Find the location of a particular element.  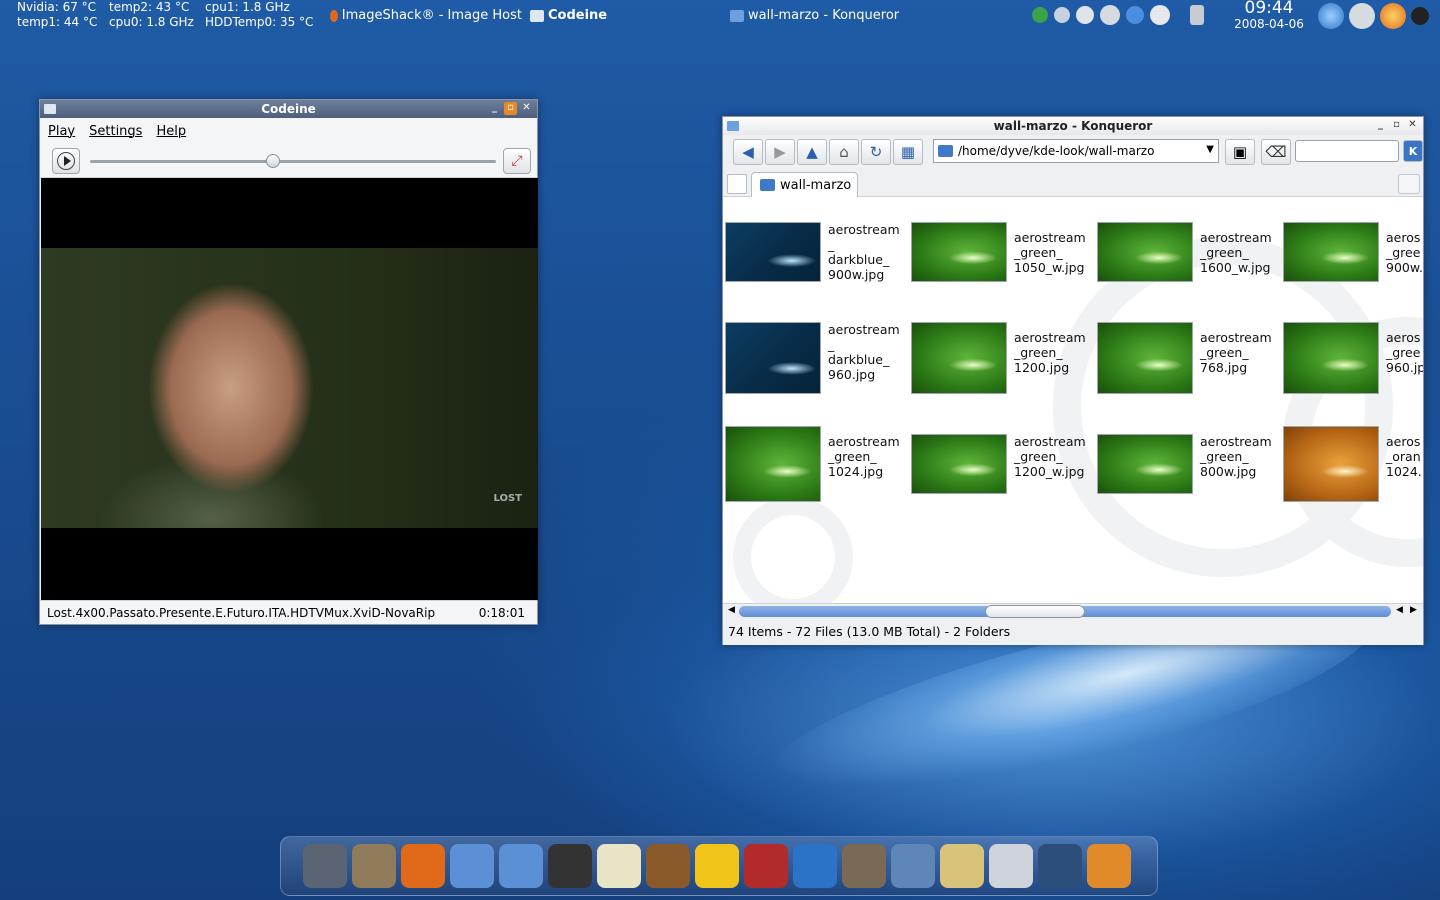

office-icon is located at coordinates (717, 866).